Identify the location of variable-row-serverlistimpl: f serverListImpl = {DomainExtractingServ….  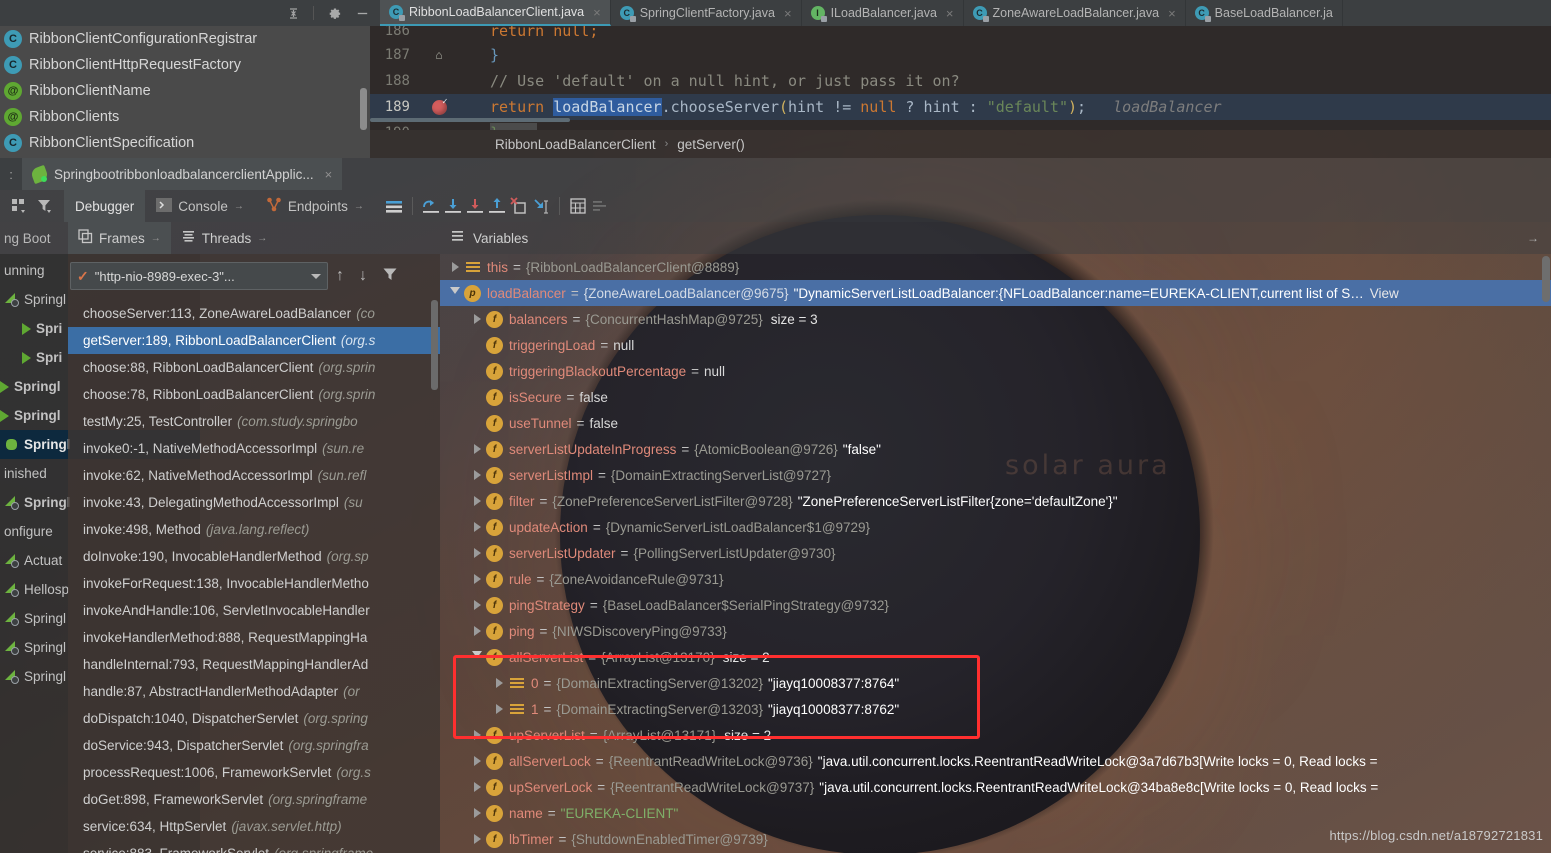
(995, 475).